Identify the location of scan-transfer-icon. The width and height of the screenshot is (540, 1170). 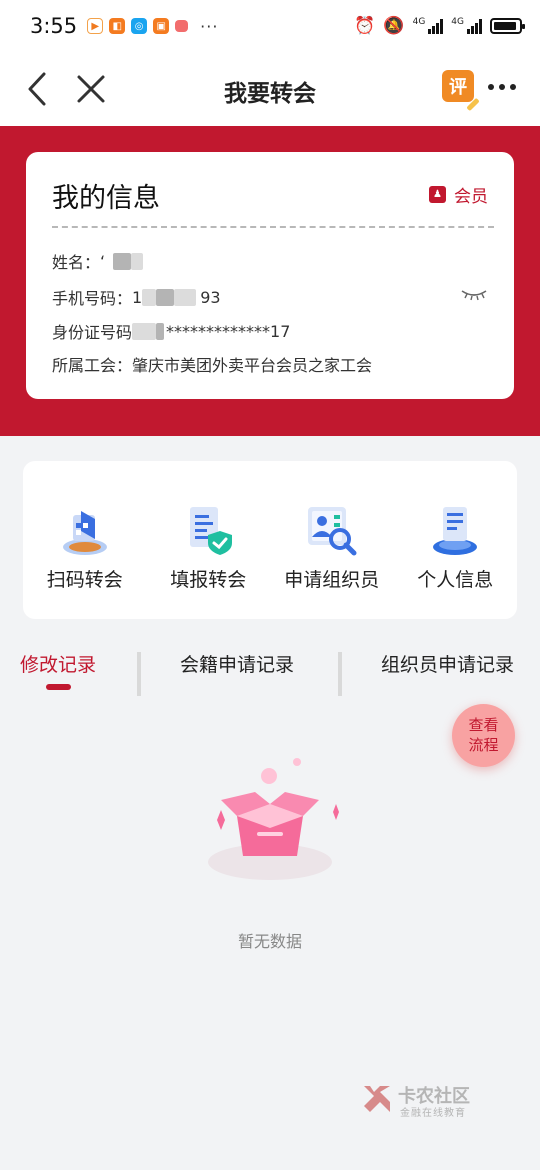
(84, 533).